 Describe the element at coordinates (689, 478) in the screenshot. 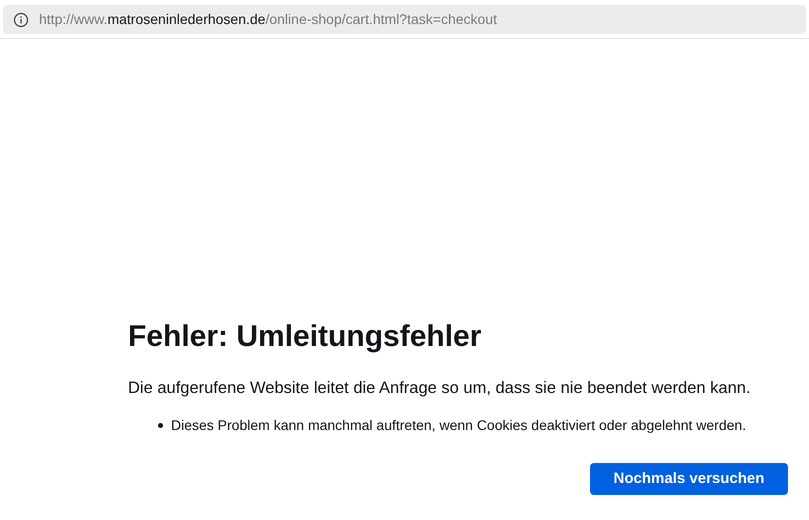

I see `retry-button: Nochmals versuchen` at that location.